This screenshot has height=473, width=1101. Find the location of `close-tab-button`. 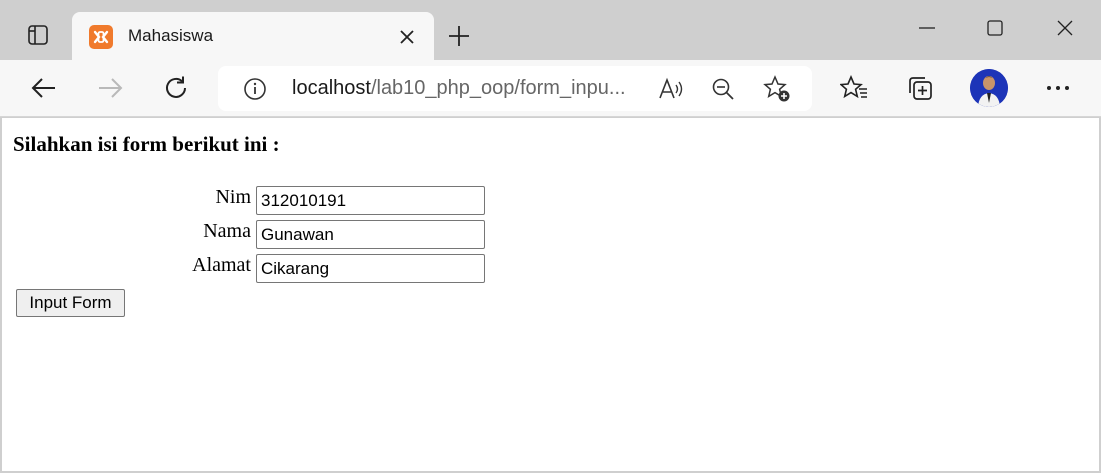

close-tab-button is located at coordinates (407, 37).